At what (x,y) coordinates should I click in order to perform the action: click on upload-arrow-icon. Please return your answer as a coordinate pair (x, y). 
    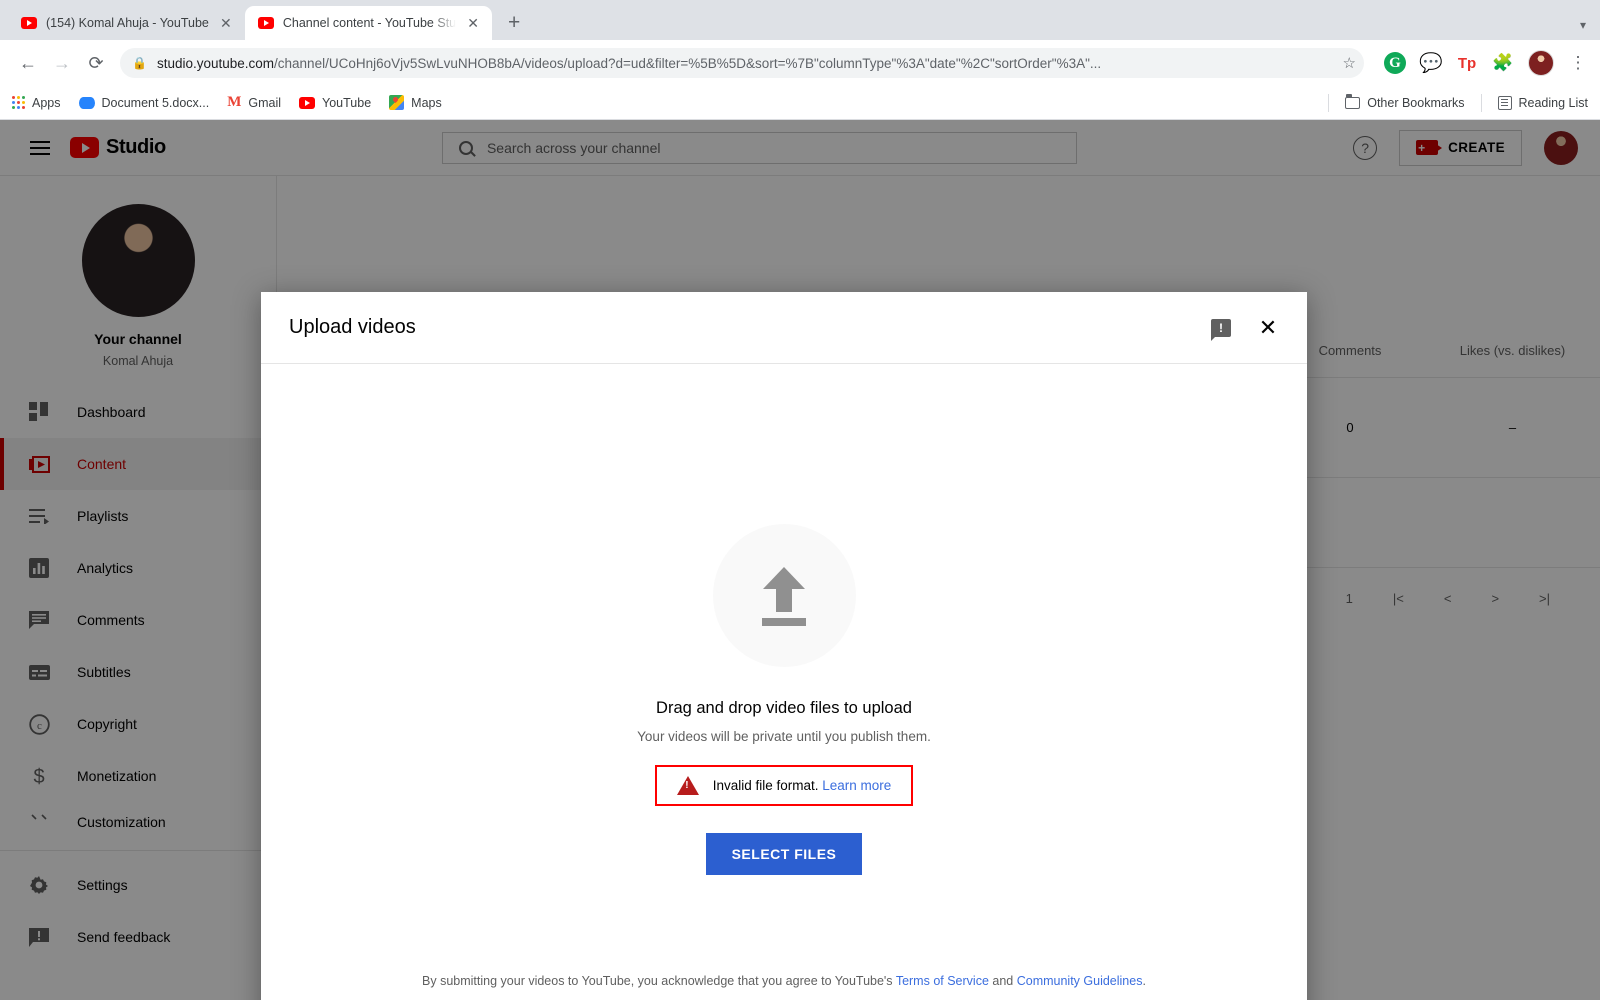
    Looking at the image, I should click on (784, 596).